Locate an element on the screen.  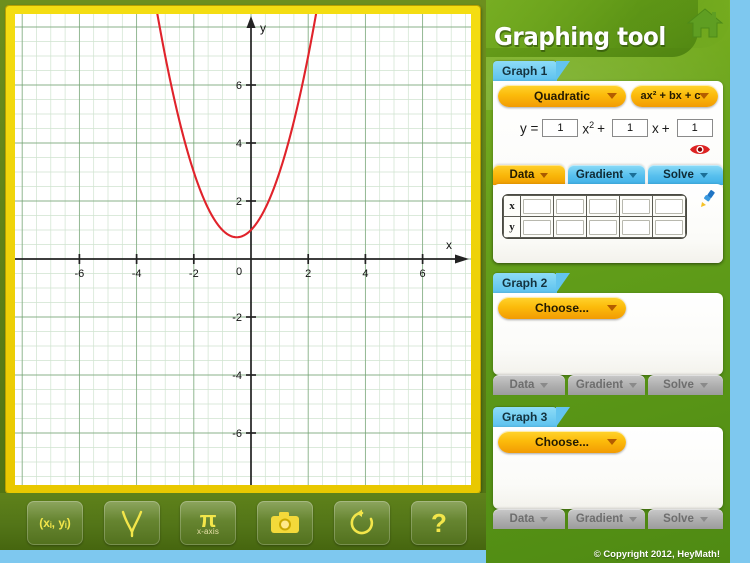
pi-xaxis-button: π x-axis is located at coordinates (208, 523).